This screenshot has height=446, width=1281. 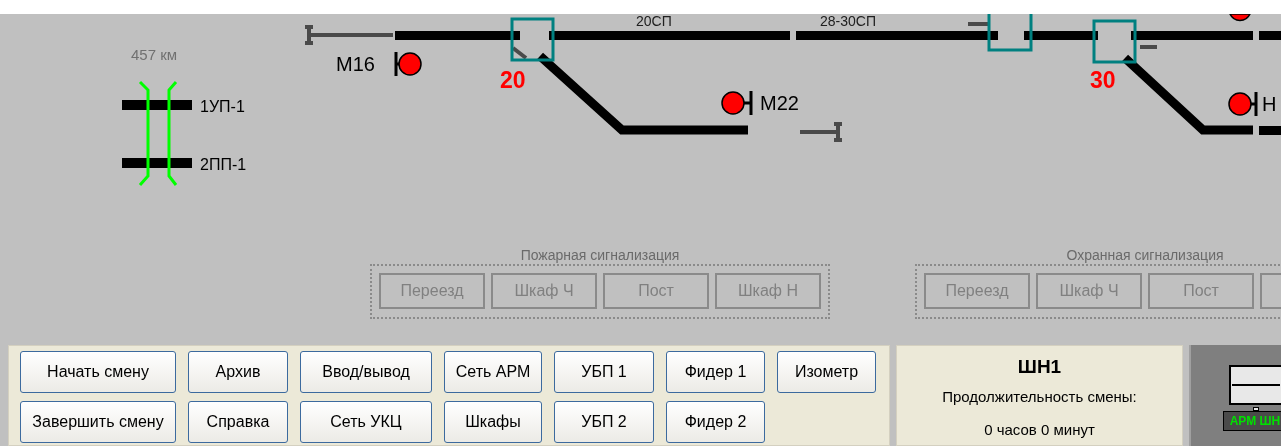 I want to click on signal-label: Н, so click(x=1269, y=104).